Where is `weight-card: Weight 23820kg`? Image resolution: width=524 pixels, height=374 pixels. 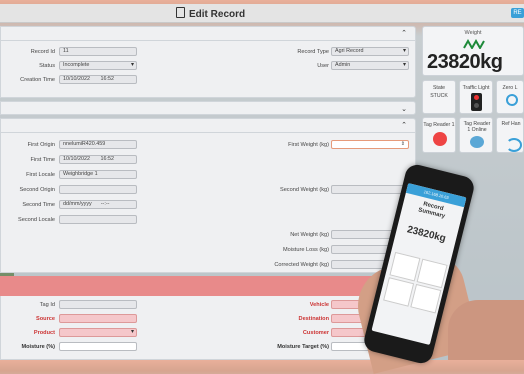
weight-card: Weight 23820kg is located at coordinates (473, 51).